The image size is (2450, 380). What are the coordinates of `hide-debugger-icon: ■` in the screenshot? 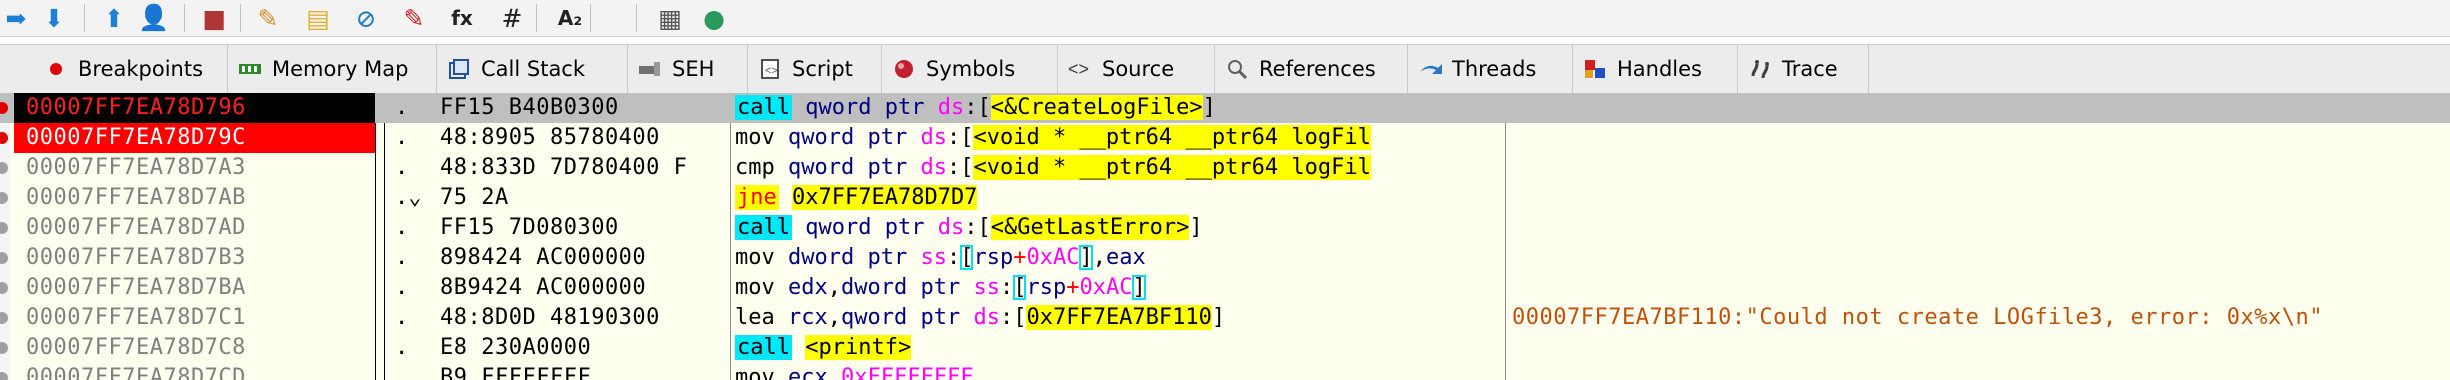 It's located at (214, 18).